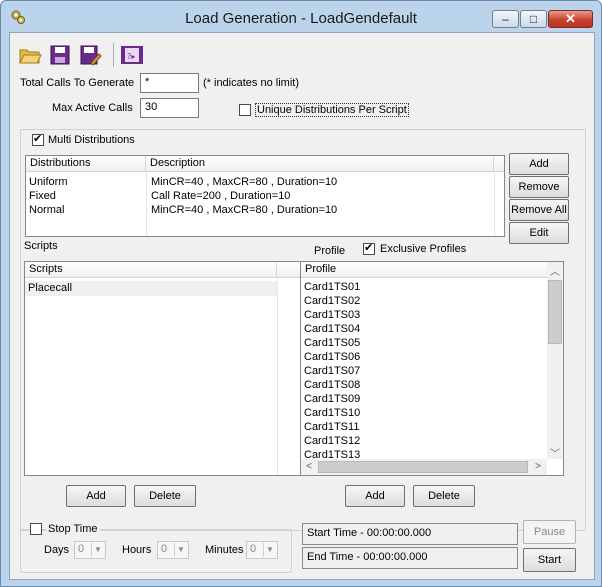 This screenshot has height=587, width=602. Describe the element at coordinates (309, 466) in the screenshot. I see `scroll-left-arrow-icon: <` at that location.